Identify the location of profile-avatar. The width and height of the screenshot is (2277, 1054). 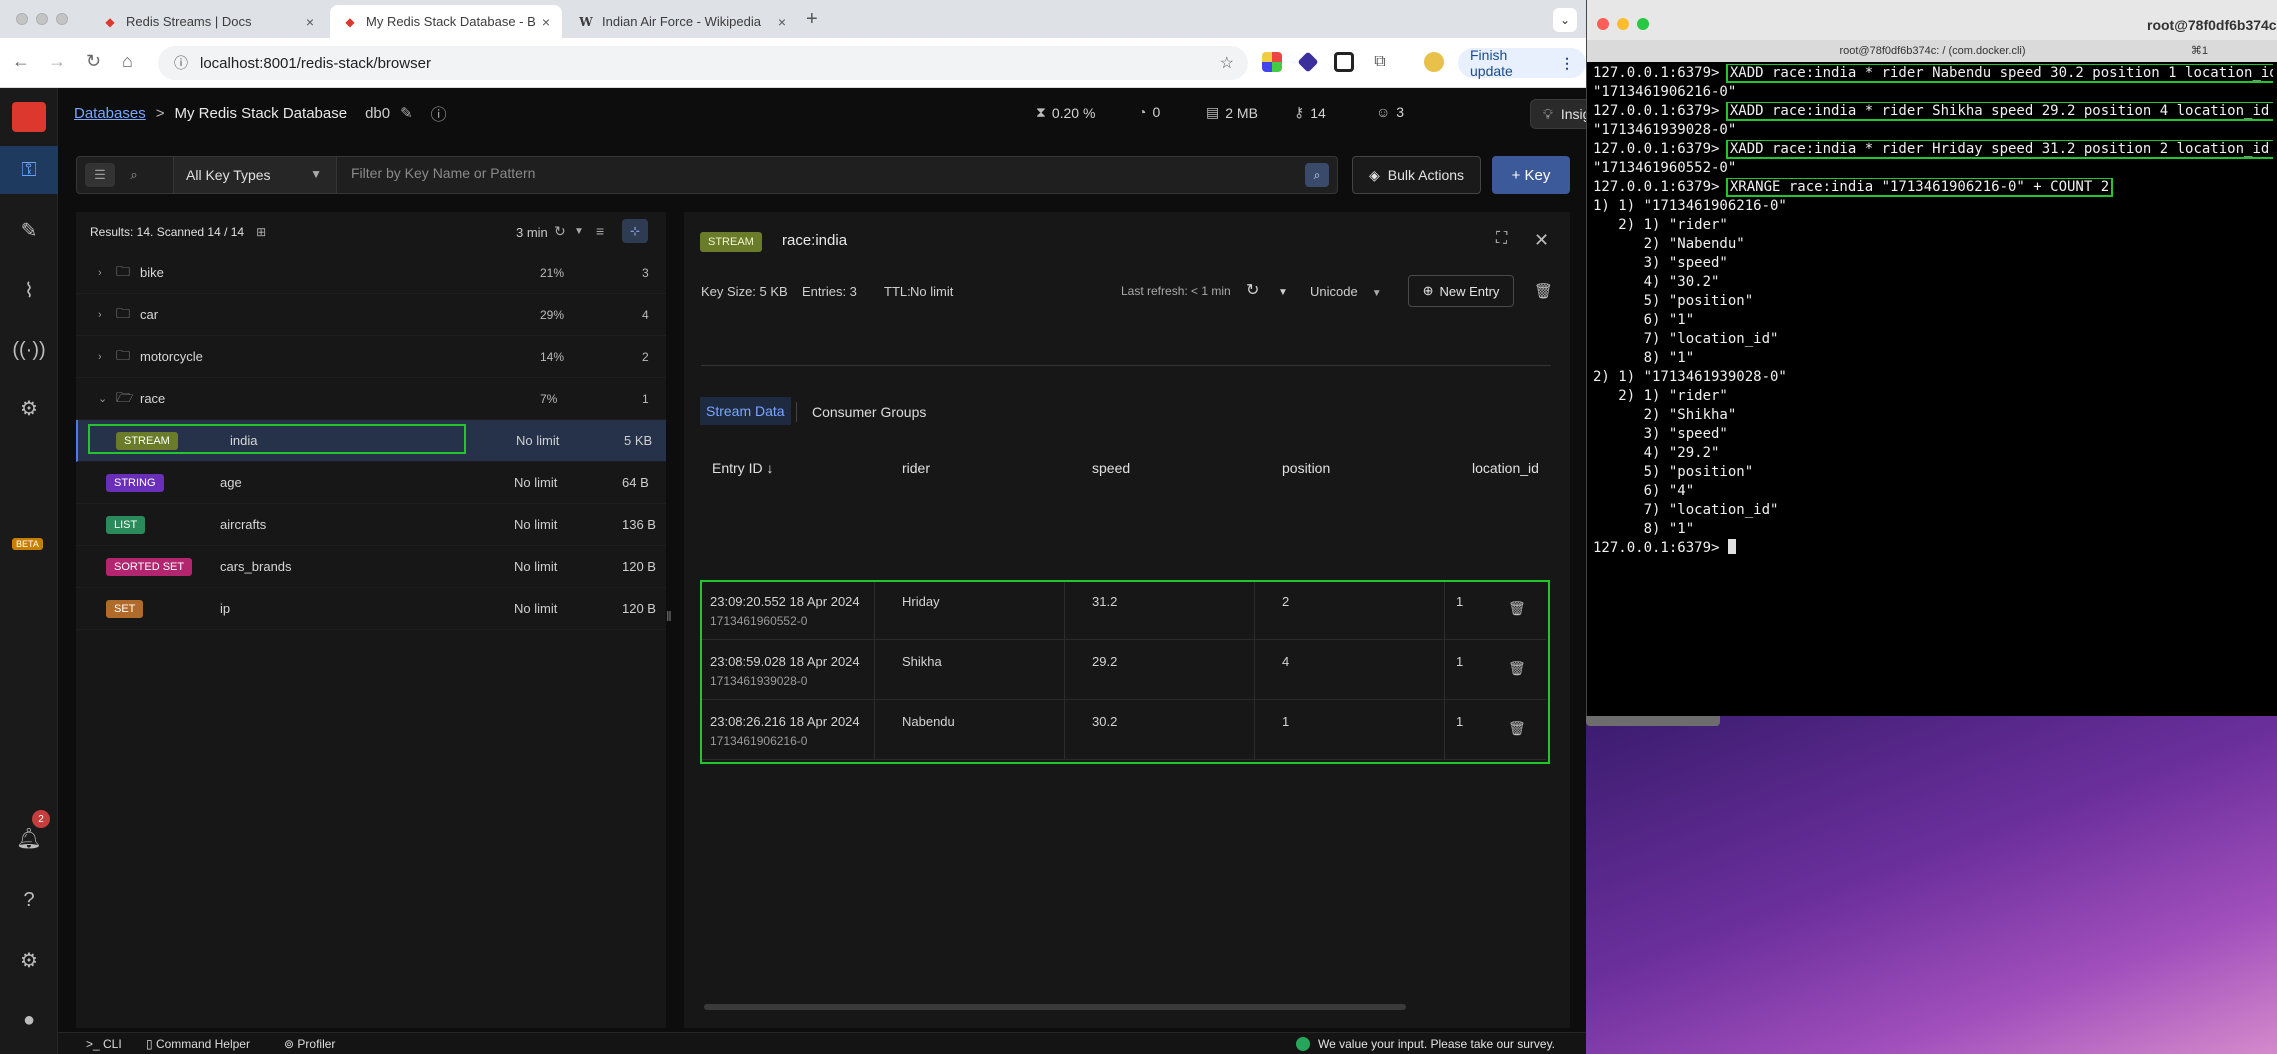
(1434, 62).